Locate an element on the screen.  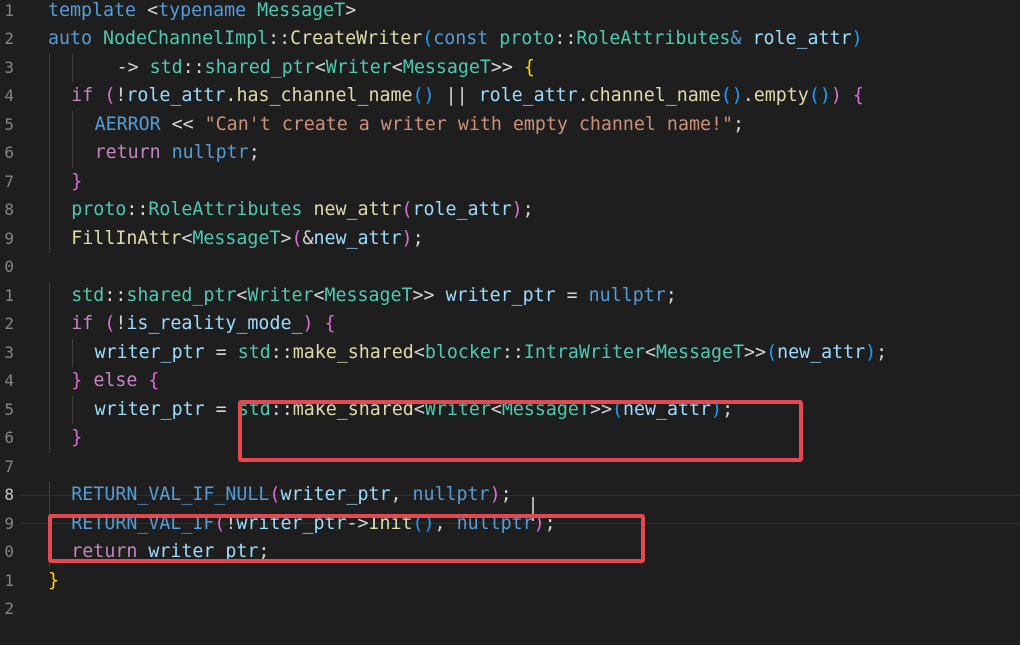
code-token: << is located at coordinates (182, 124).